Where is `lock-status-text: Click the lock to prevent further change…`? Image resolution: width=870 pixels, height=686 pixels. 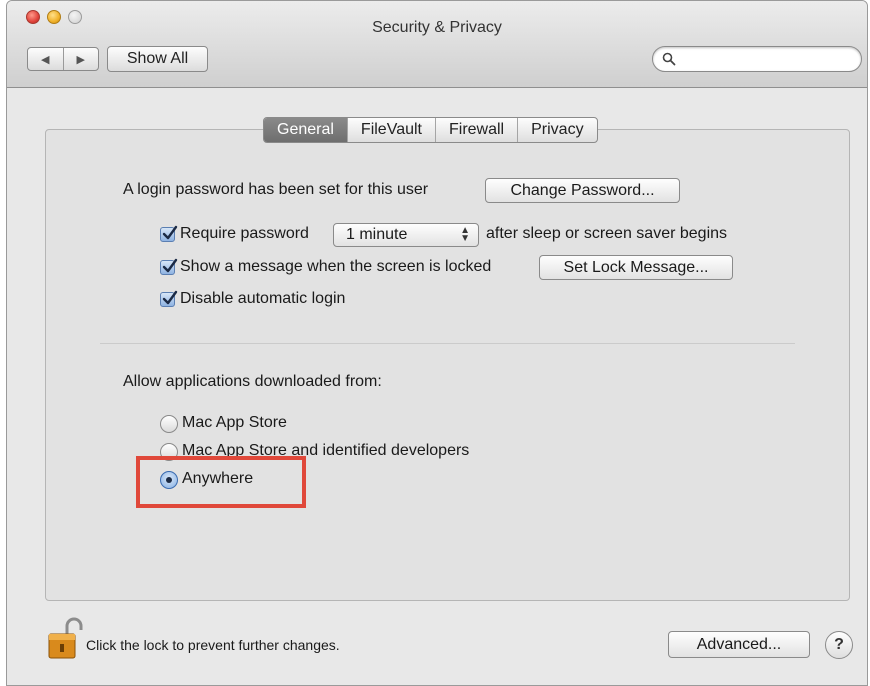
lock-status-text: Click the lock to prevent further change… is located at coordinates (213, 645).